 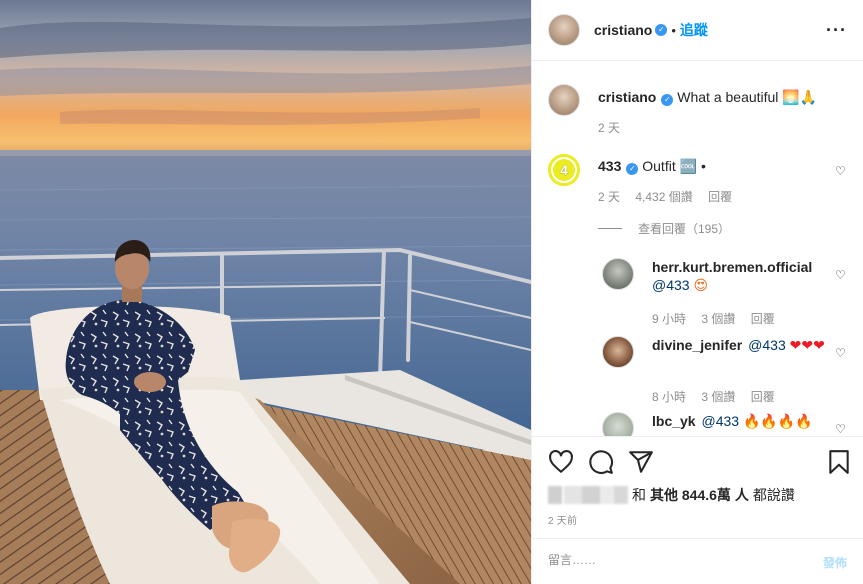 What do you see at coordinates (674, 421) in the screenshot?
I see `commenter-username: lbc_yk` at bounding box center [674, 421].